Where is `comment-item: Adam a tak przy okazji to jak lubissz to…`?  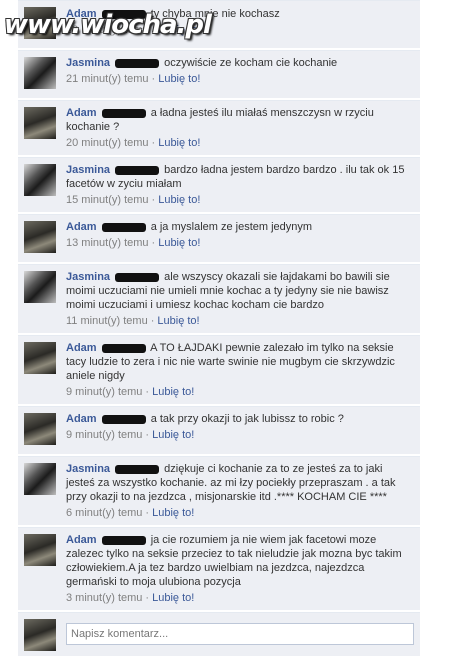
comment-item: Adam a tak przy okazji to jak lubissz to… is located at coordinates (219, 430).